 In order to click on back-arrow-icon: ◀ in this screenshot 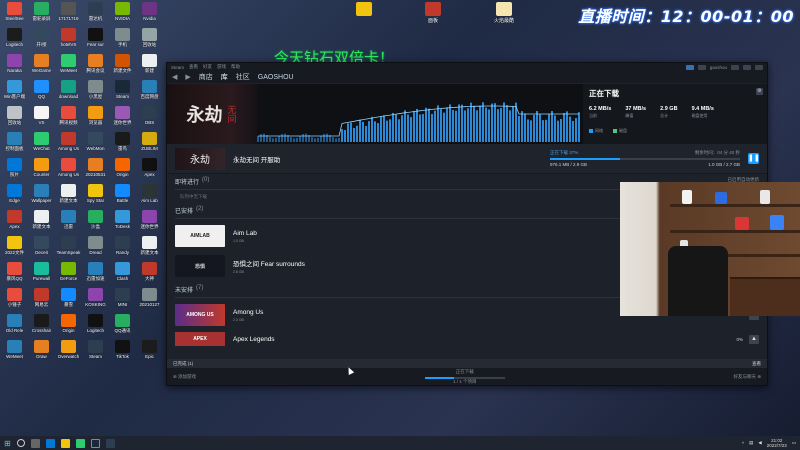, I will do `click(174, 77)`.